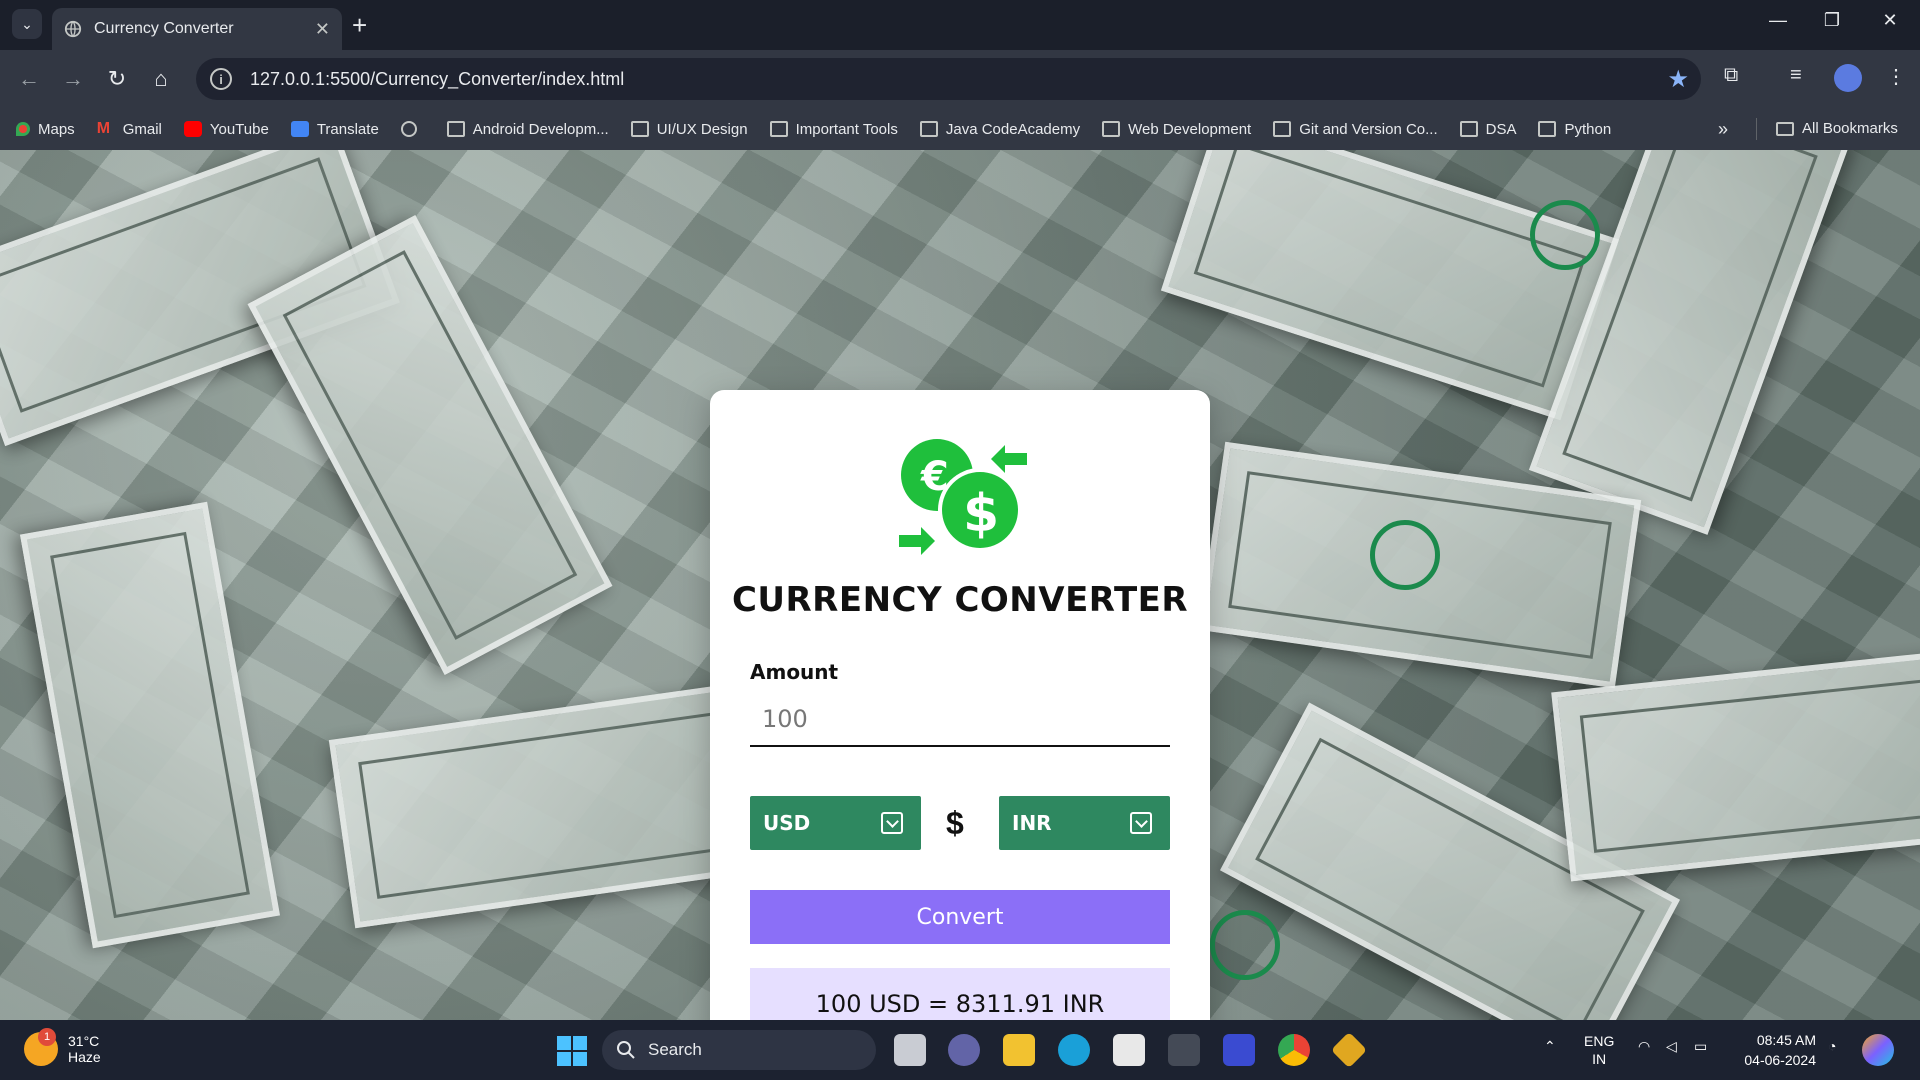  What do you see at coordinates (45, 129) in the screenshot?
I see `bookmark-maps: Maps` at bounding box center [45, 129].